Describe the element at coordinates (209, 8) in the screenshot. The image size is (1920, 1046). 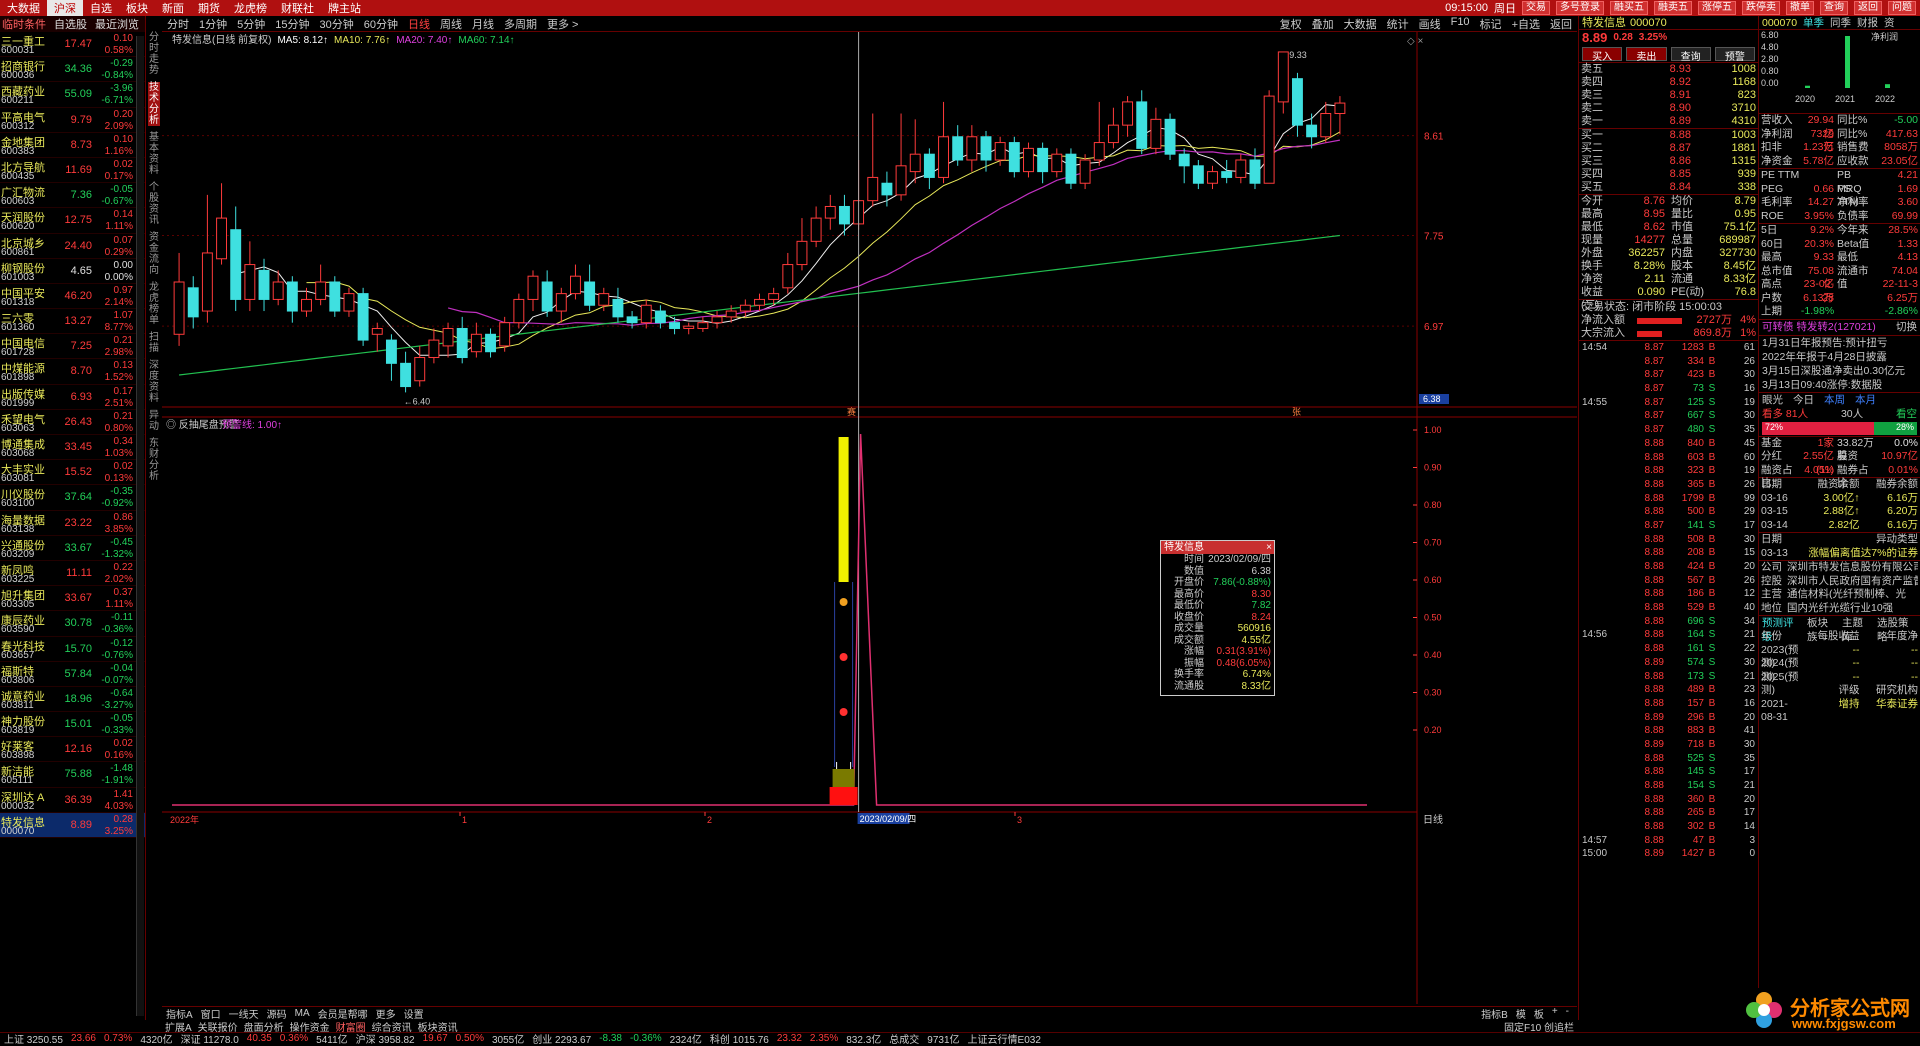
I see `menu-5: 期货` at that location.